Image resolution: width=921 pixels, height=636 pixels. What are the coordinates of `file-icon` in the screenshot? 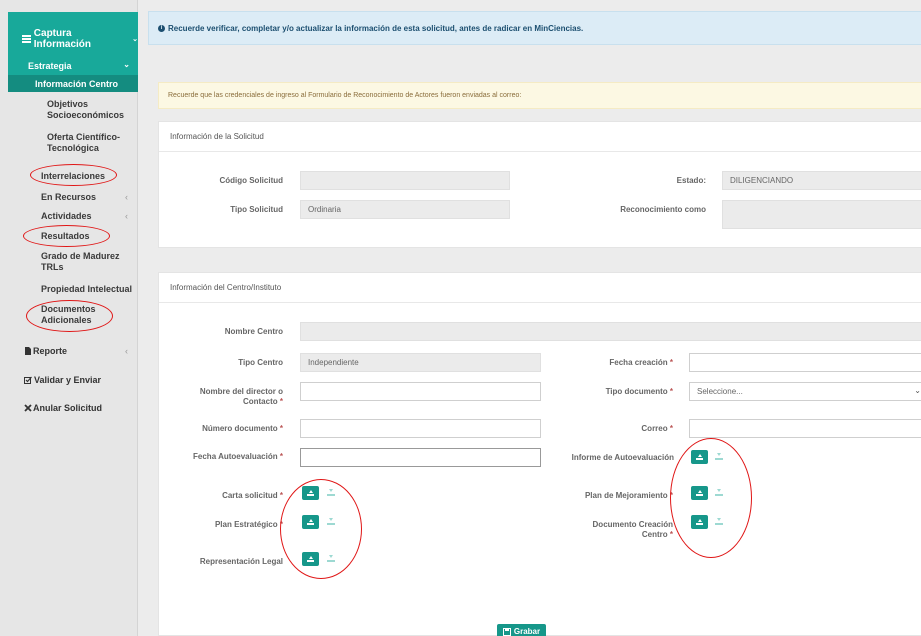 It's located at (28, 351).